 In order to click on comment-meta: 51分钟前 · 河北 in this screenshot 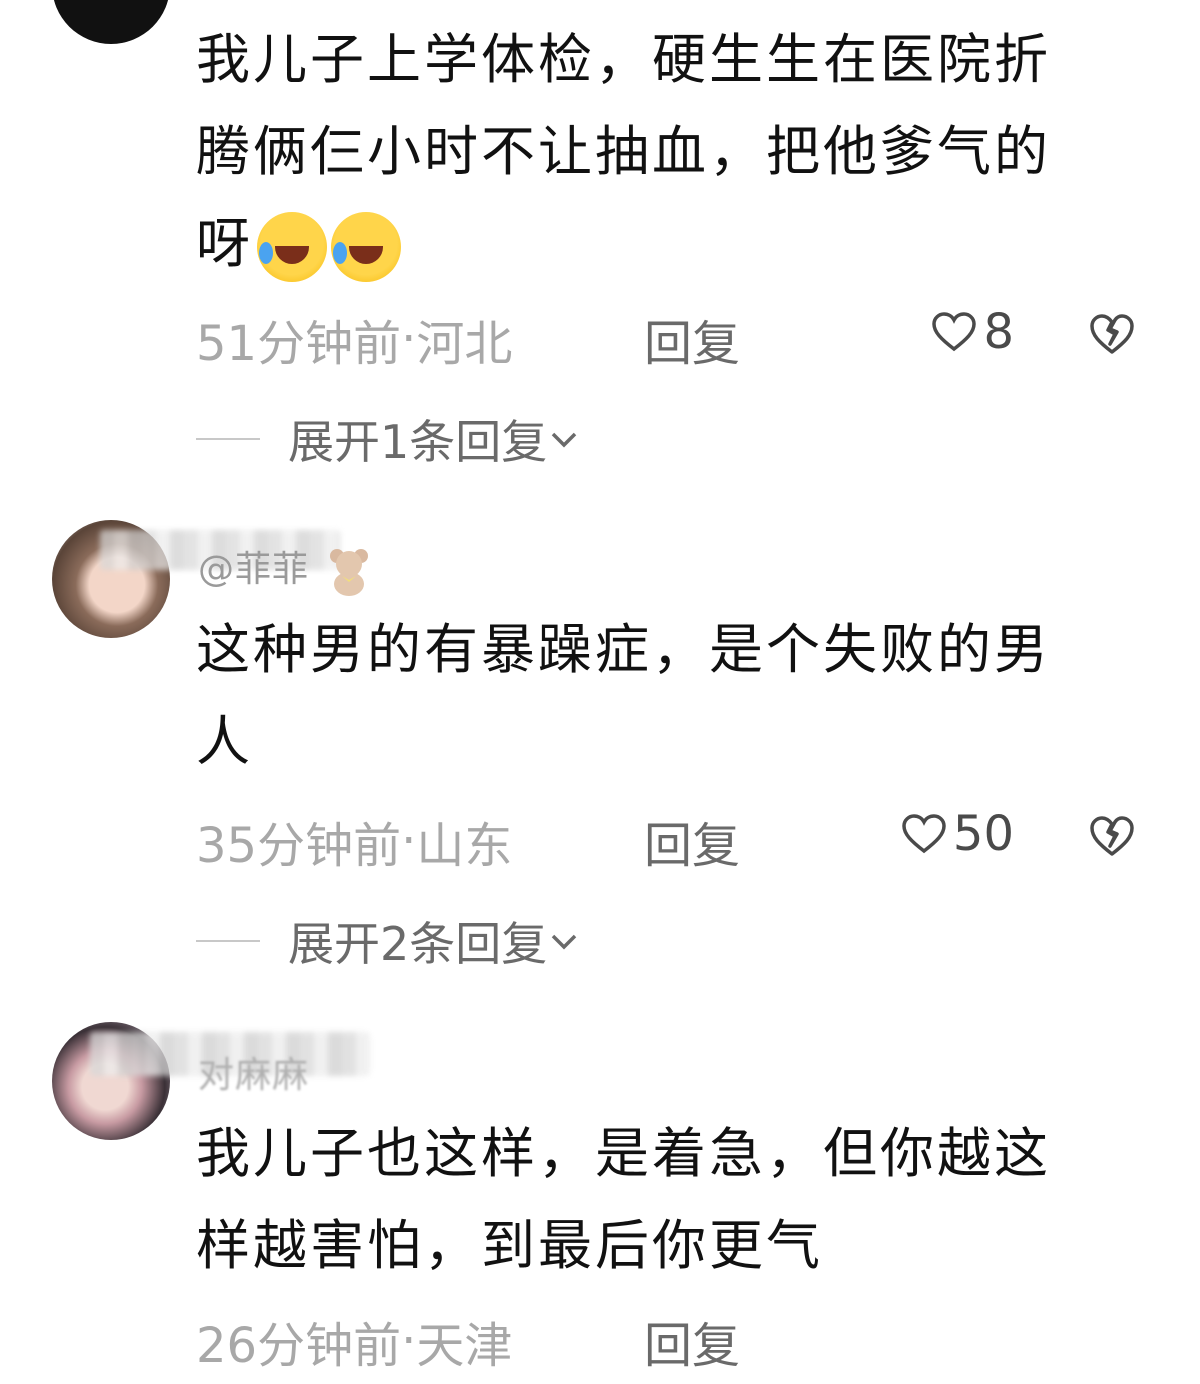, I will do `click(354, 339)`.